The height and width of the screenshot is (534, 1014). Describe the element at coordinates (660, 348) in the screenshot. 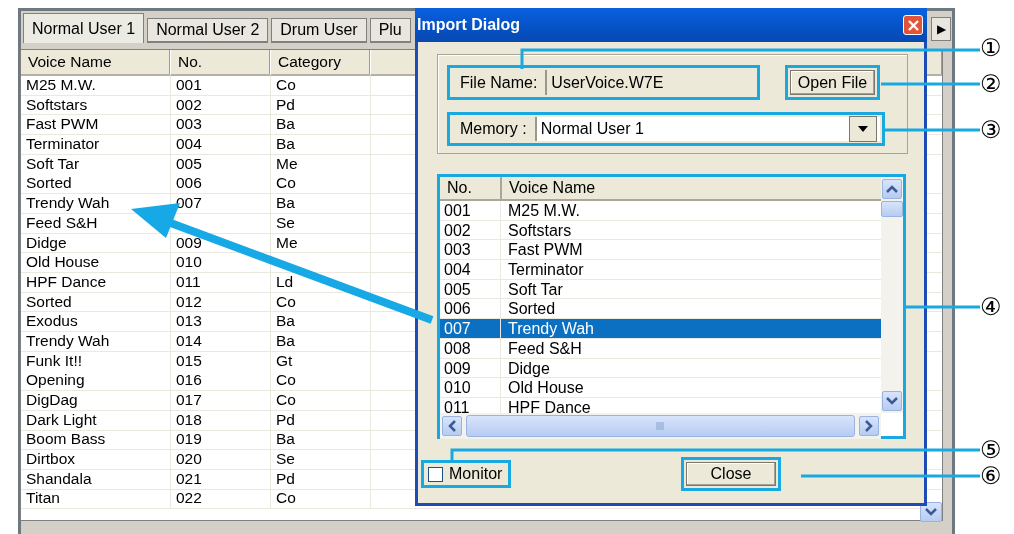

I see `list-row: 008 Feed S&H` at that location.